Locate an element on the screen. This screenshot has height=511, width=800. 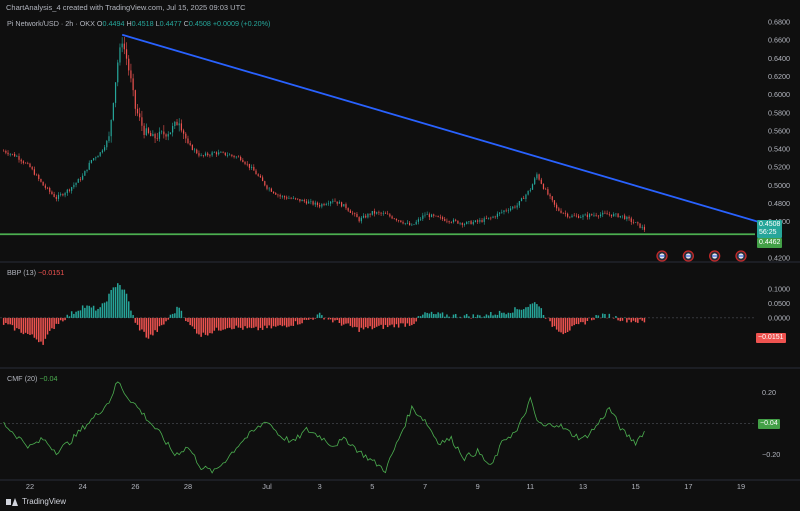
bbp-y-tick: 0.0000 is located at coordinates (779, 317).